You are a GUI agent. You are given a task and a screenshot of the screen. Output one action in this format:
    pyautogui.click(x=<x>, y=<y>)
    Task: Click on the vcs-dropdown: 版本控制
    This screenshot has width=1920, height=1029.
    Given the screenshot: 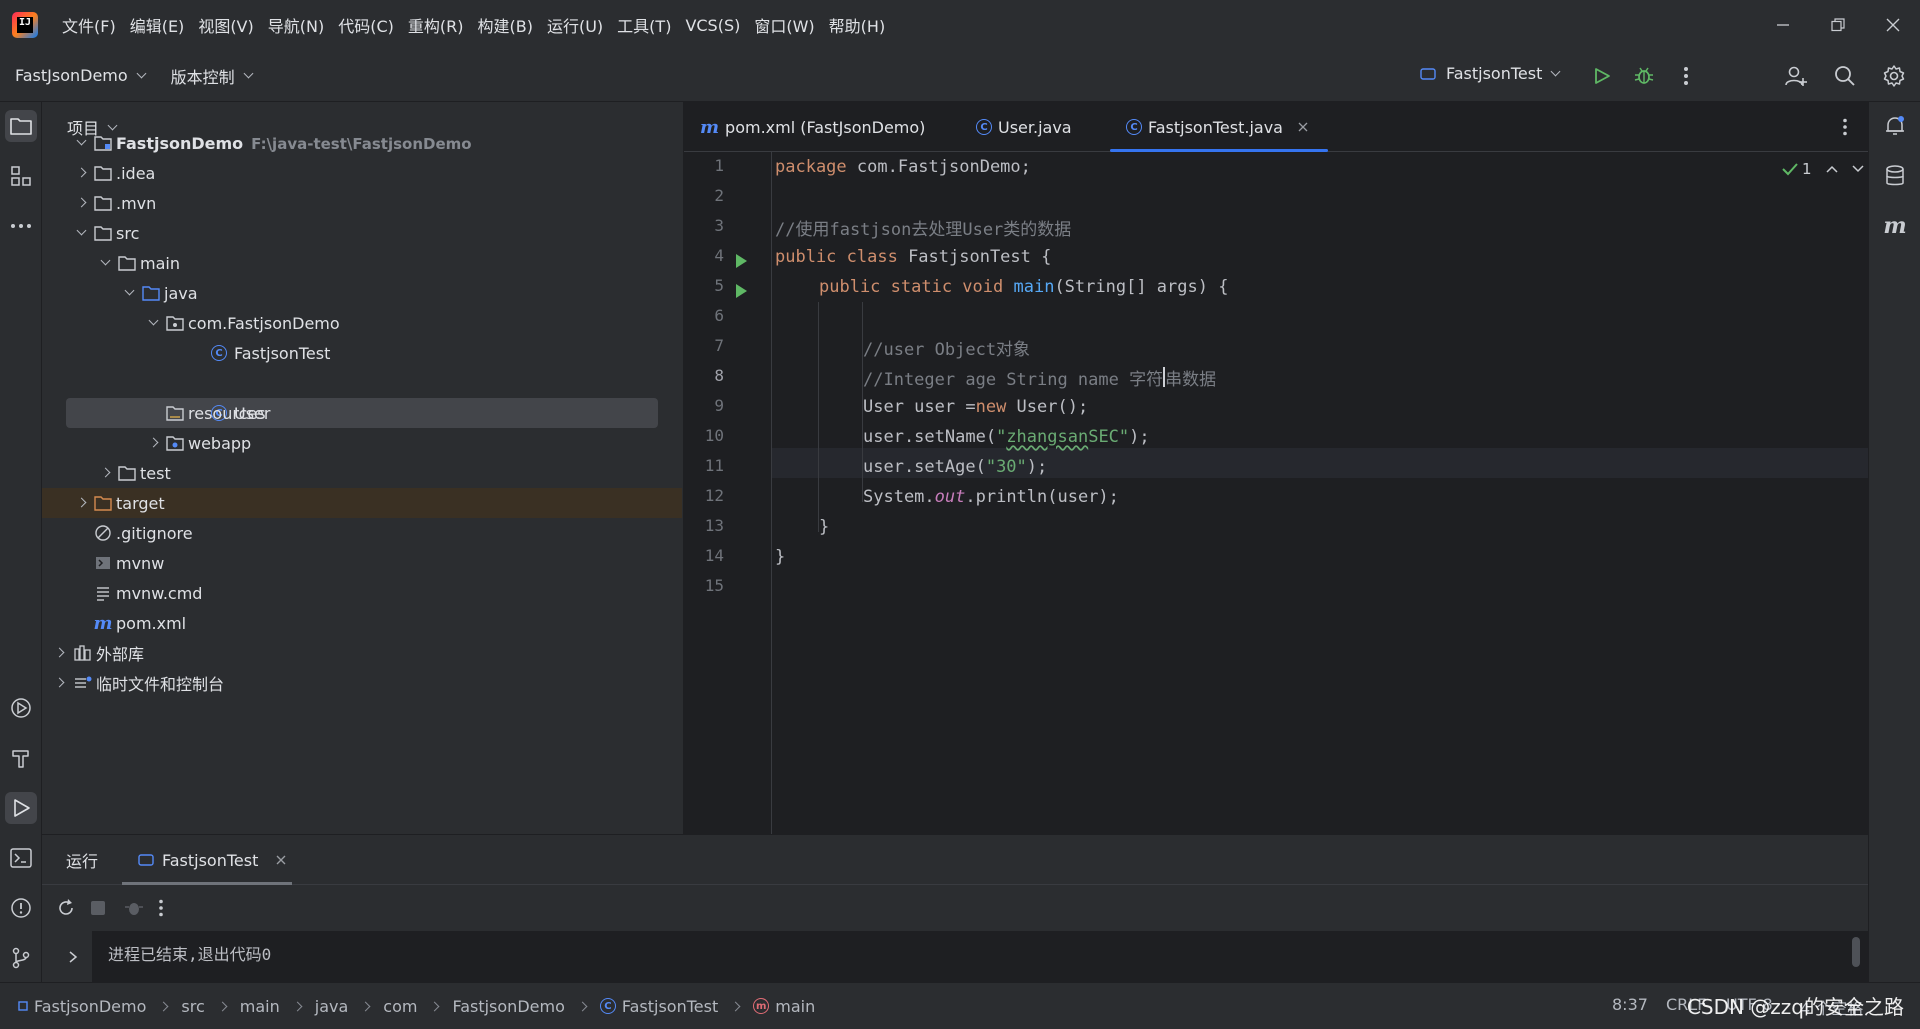 What is the action you would take?
    pyautogui.click(x=212, y=76)
    